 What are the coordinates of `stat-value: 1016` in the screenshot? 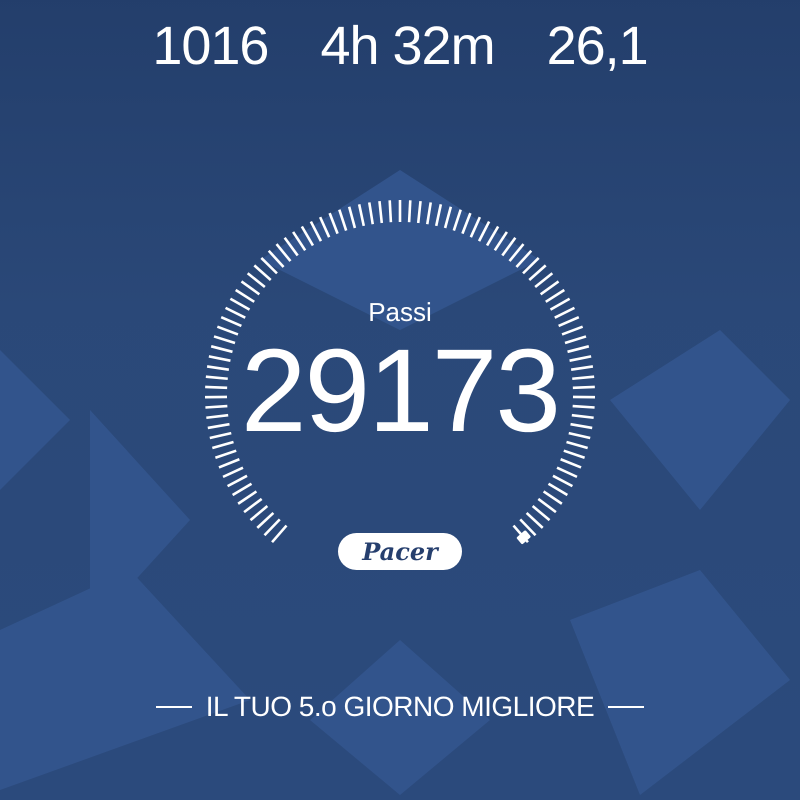 It's located at (210, 46).